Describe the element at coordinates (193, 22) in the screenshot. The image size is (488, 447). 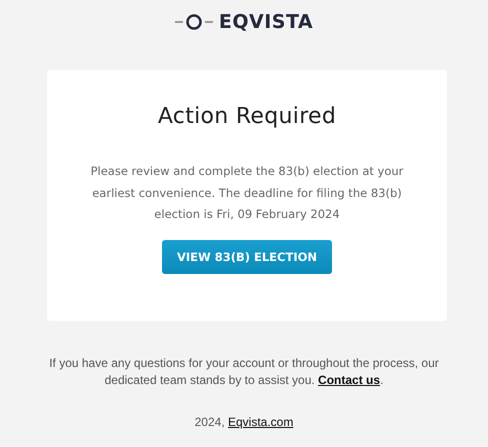
I see `logo-icon` at that location.